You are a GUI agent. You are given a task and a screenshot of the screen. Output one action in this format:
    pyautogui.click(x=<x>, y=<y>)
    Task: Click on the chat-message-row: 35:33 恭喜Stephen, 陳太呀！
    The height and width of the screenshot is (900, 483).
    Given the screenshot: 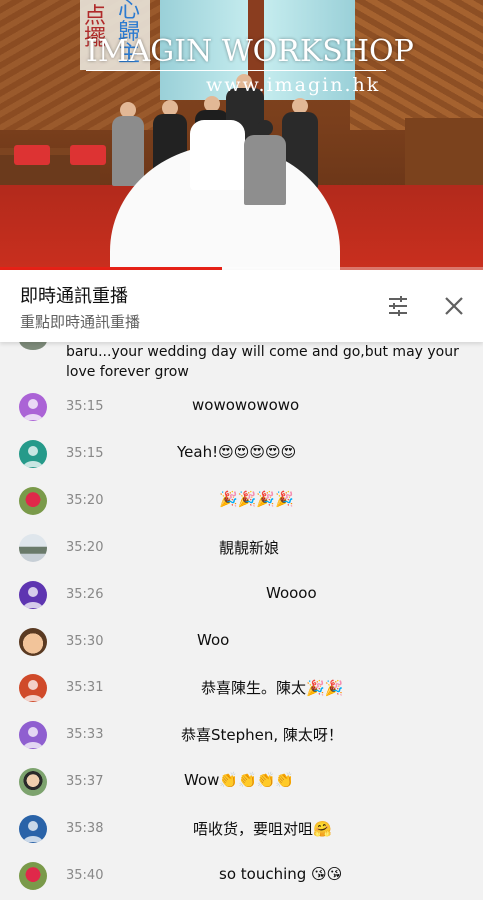 What is the action you would take?
    pyautogui.click(x=241, y=735)
    